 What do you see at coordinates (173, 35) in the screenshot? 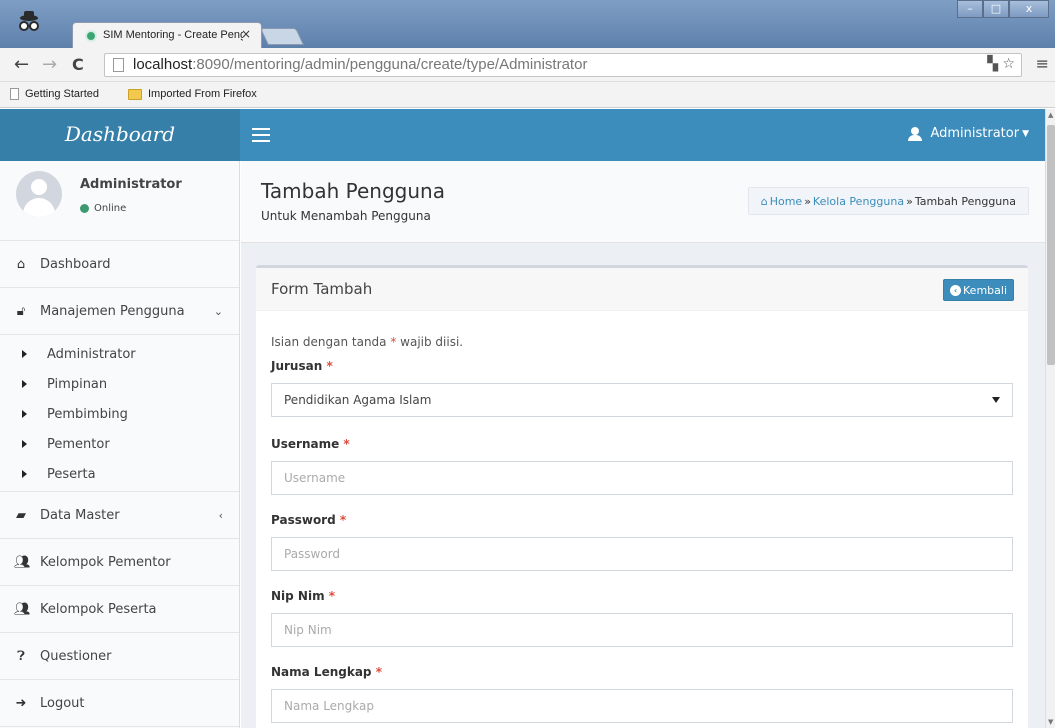
I see `tab-title: SIM Mentoring - Create Peng` at bounding box center [173, 35].